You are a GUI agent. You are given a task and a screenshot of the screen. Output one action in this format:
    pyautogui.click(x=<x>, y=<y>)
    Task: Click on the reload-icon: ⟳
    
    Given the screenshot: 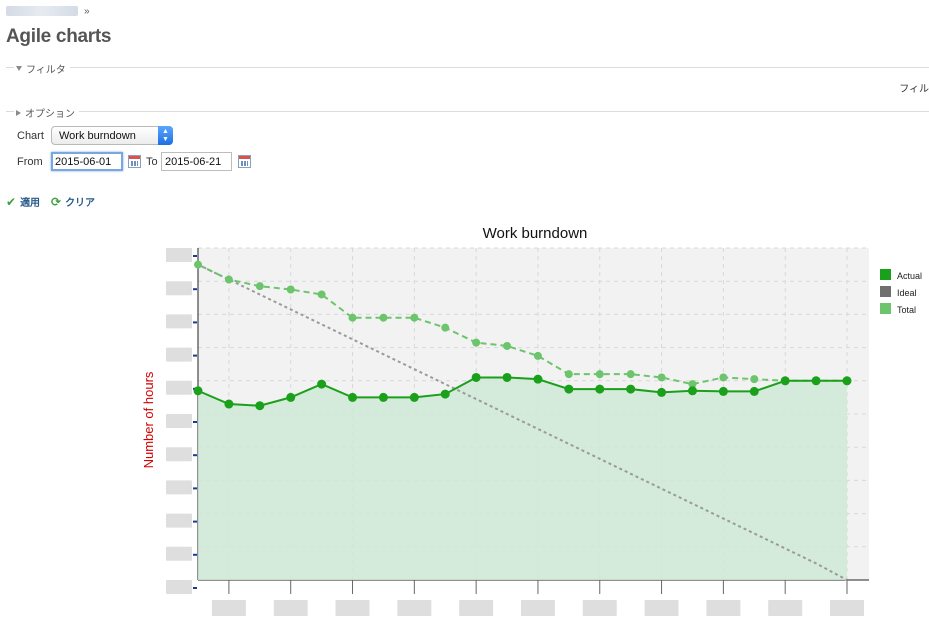 What is the action you would take?
    pyautogui.click(x=56, y=201)
    